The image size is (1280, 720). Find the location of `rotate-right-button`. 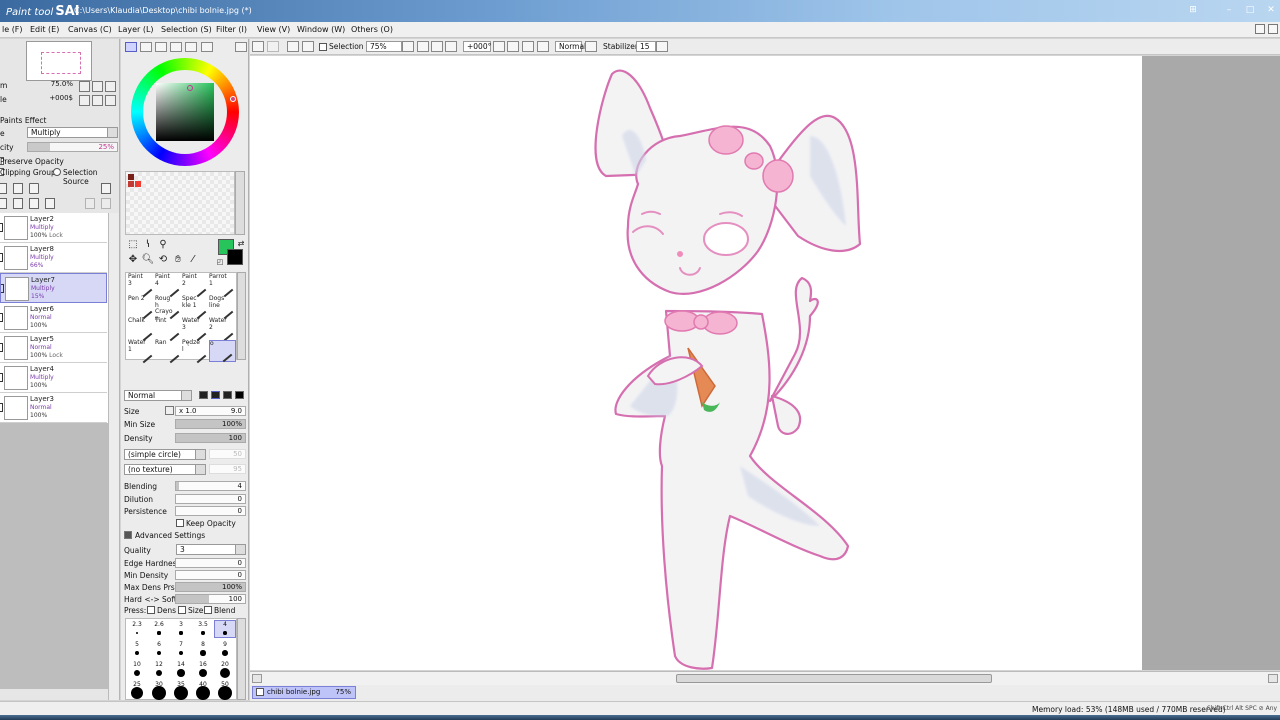

rotate-right-button is located at coordinates (97, 100).